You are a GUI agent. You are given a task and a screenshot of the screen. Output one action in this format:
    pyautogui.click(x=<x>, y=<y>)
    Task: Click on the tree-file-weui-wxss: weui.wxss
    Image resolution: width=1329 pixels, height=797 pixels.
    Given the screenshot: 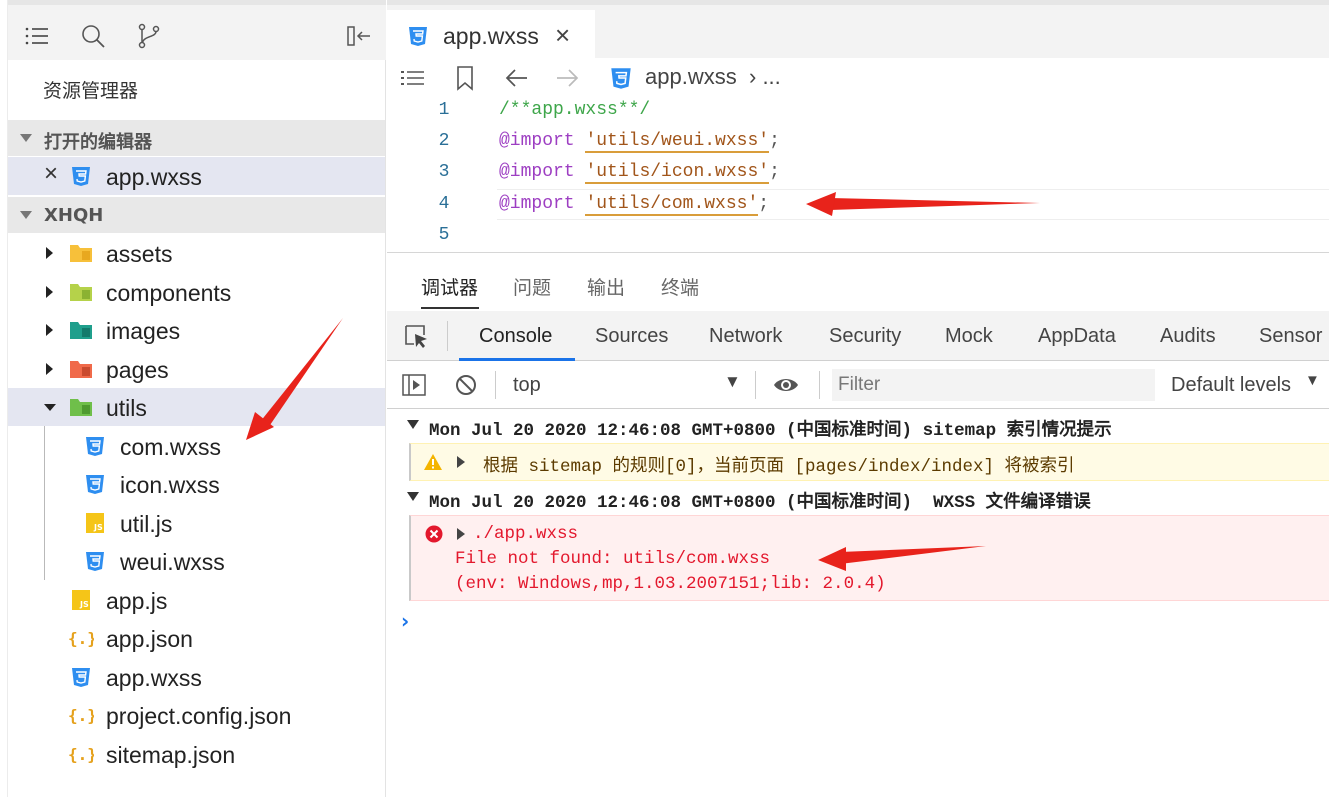 What is the action you would take?
    pyautogui.click(x=196, y=561)
    